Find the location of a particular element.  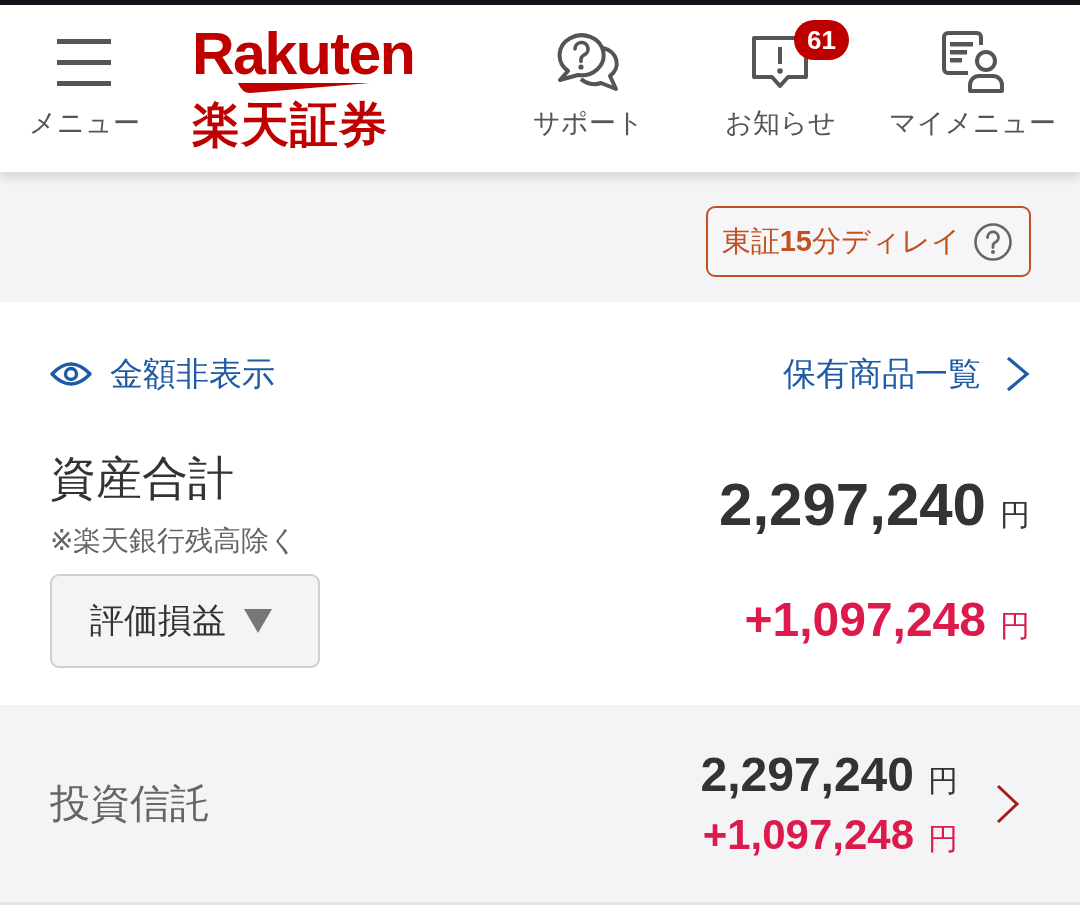

support-chat-icon is located at coordinates (588, 62).